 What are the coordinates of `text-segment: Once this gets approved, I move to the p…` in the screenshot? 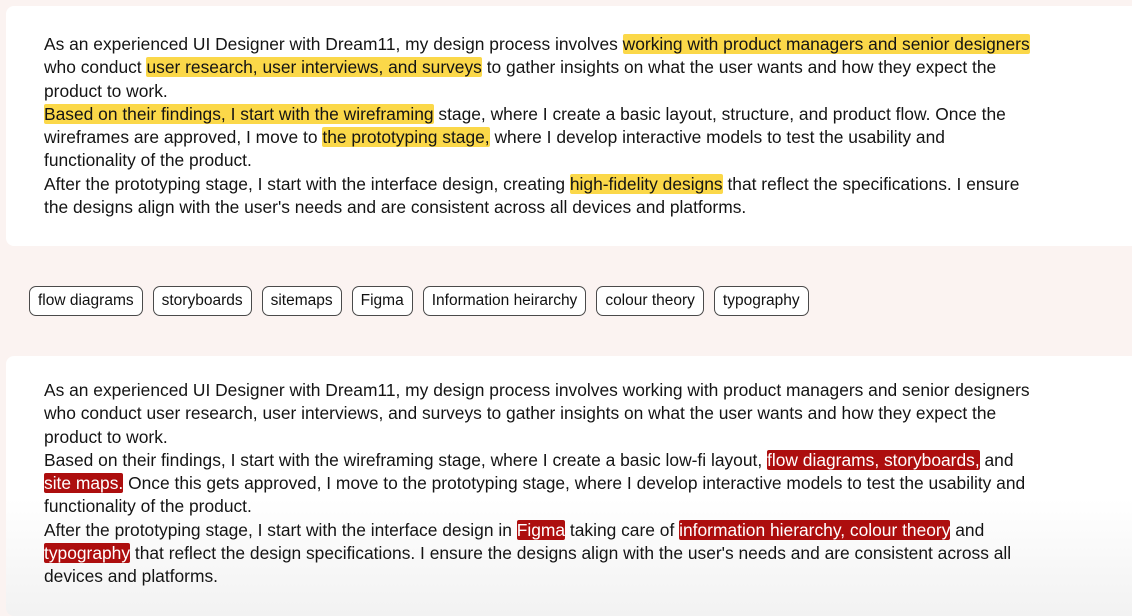 It's located at (574, 483).